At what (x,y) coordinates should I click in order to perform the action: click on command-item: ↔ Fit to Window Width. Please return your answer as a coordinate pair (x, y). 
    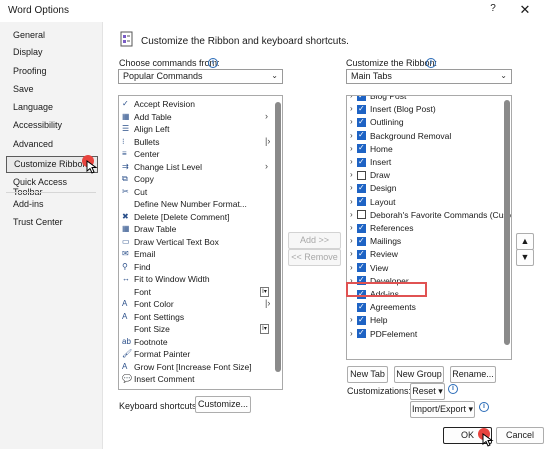
    Looking at the image, I should click on (200, 279).